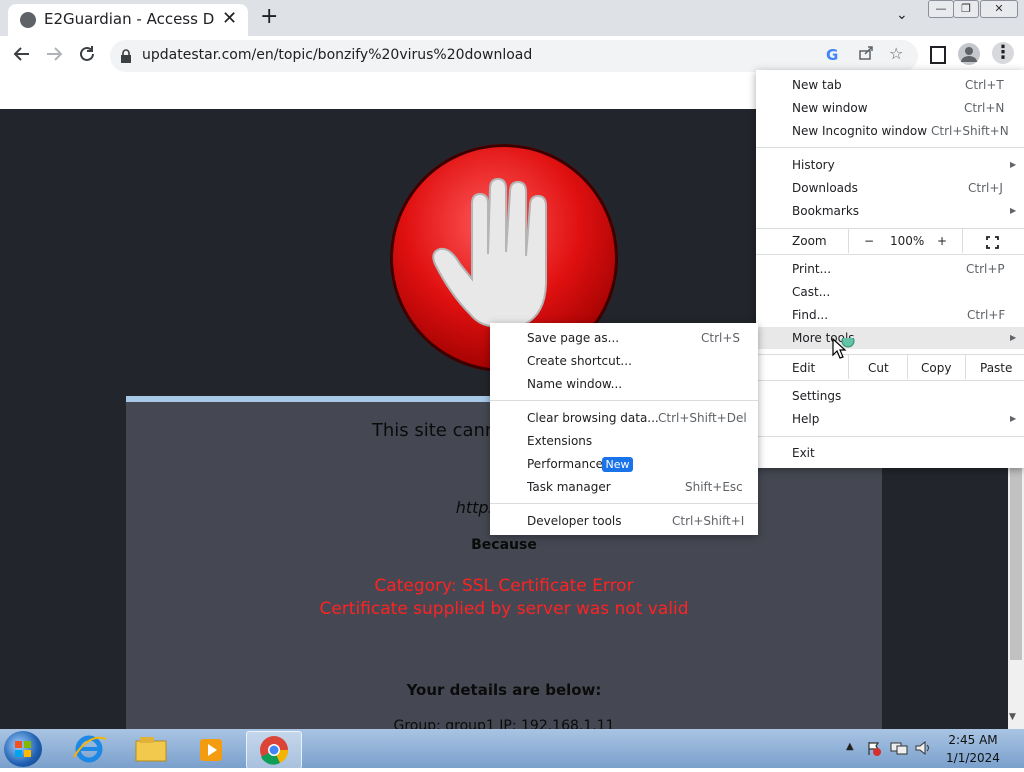  I want to click on menu-edit: Edit, so click(804, 368).